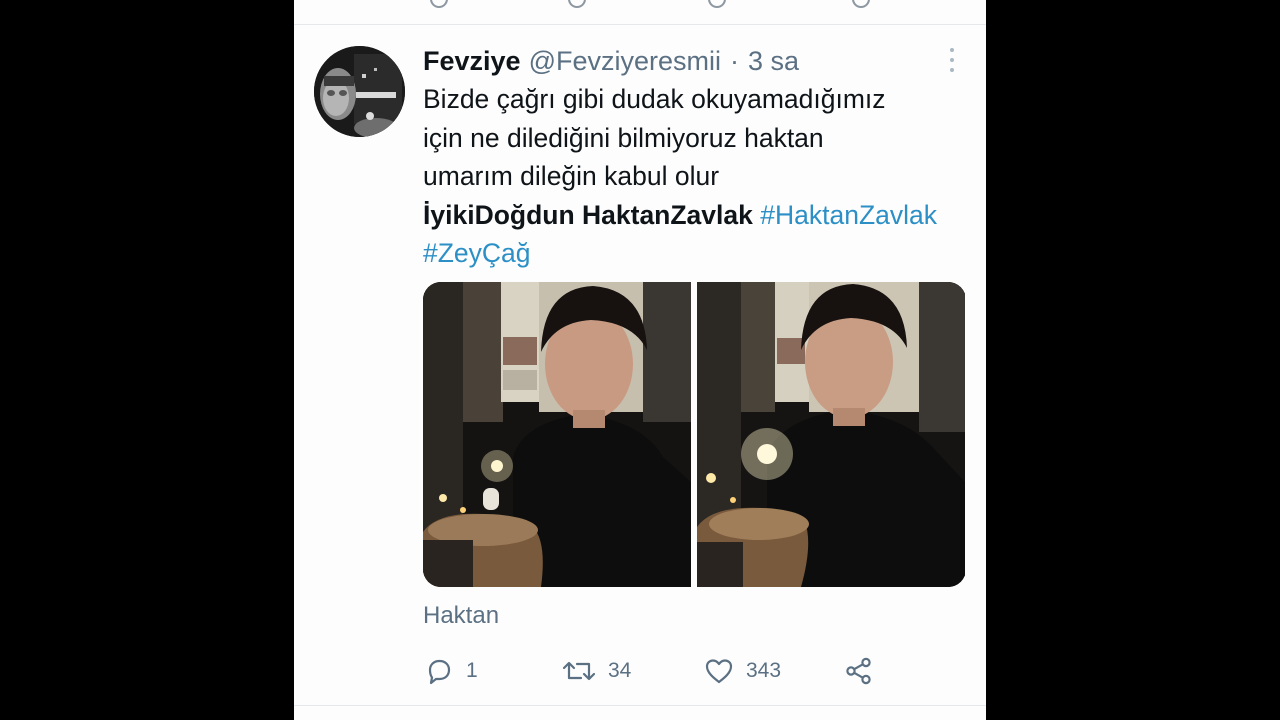  I want to click on tweet-actions: 1 34 343, so click(640, 672).